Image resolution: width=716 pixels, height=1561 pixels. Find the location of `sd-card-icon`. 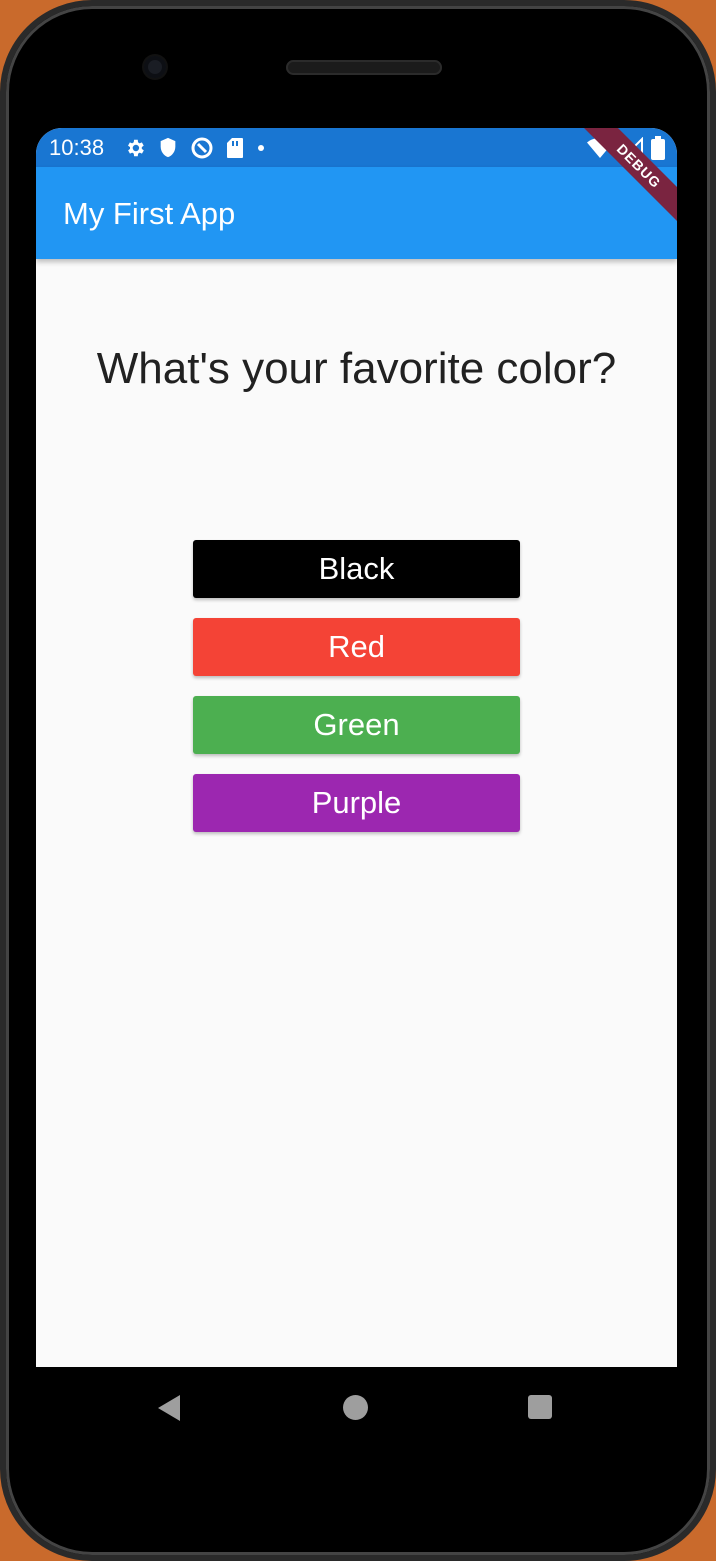

sd-card-icon is located at coordinates (235, 148).